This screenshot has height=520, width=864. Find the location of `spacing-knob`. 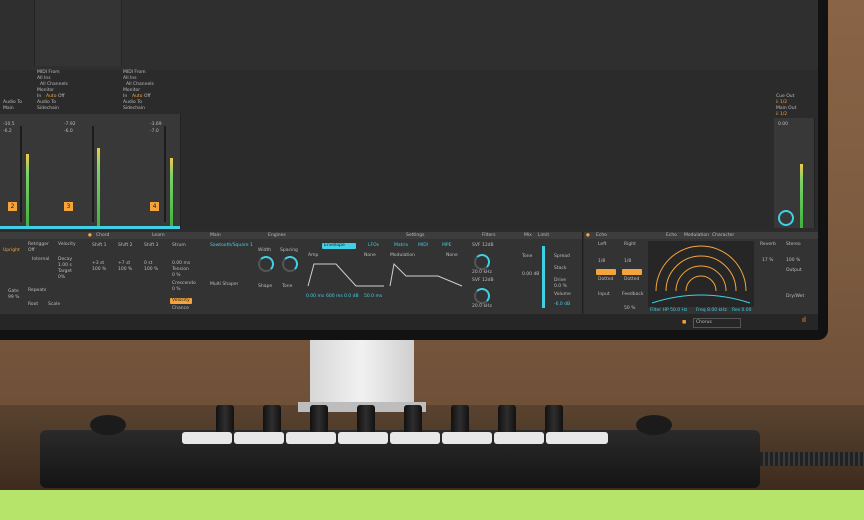

spacing-knob is located at coordinates (290, 264).